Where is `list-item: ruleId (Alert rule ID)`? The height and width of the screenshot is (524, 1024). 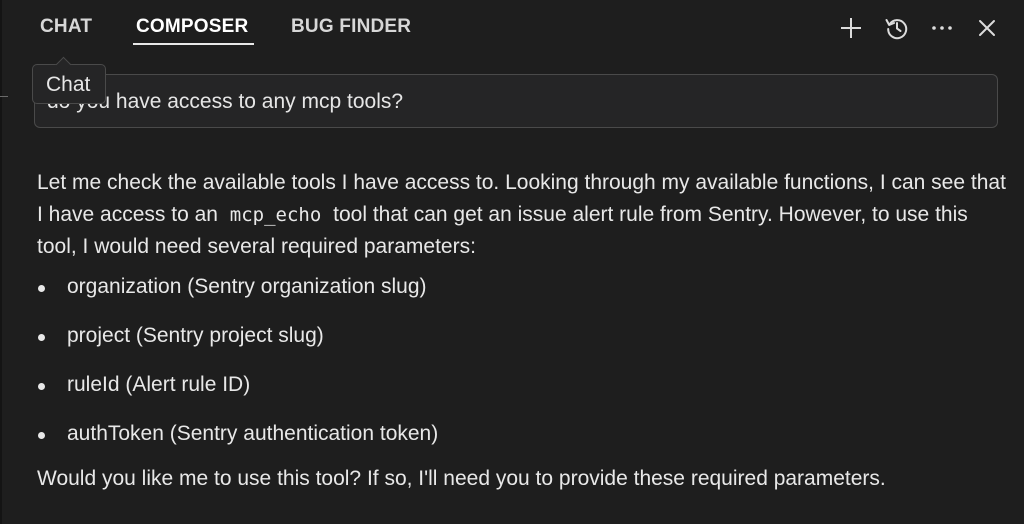 list-item: ruleId (Alert rule ID) is located at coordinates (487, 393).